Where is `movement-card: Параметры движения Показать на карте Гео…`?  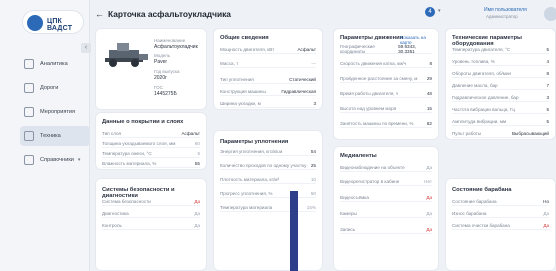
movement-card: Параметры движения Показать на карте Гео… is located at coordinates (386, 84).